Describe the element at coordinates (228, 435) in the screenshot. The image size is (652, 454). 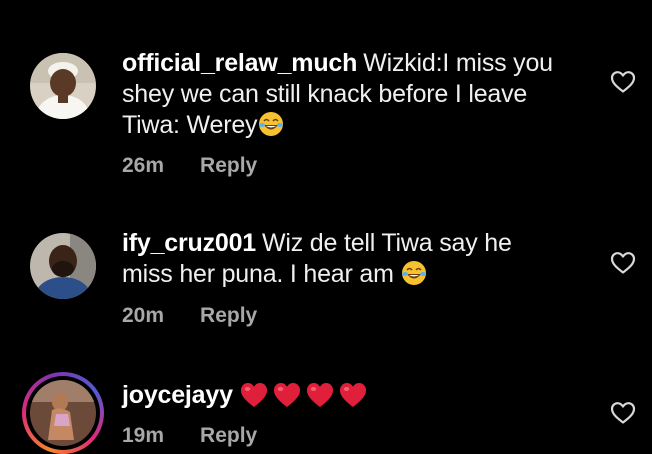
I see `reply-button: Reply` at that location.